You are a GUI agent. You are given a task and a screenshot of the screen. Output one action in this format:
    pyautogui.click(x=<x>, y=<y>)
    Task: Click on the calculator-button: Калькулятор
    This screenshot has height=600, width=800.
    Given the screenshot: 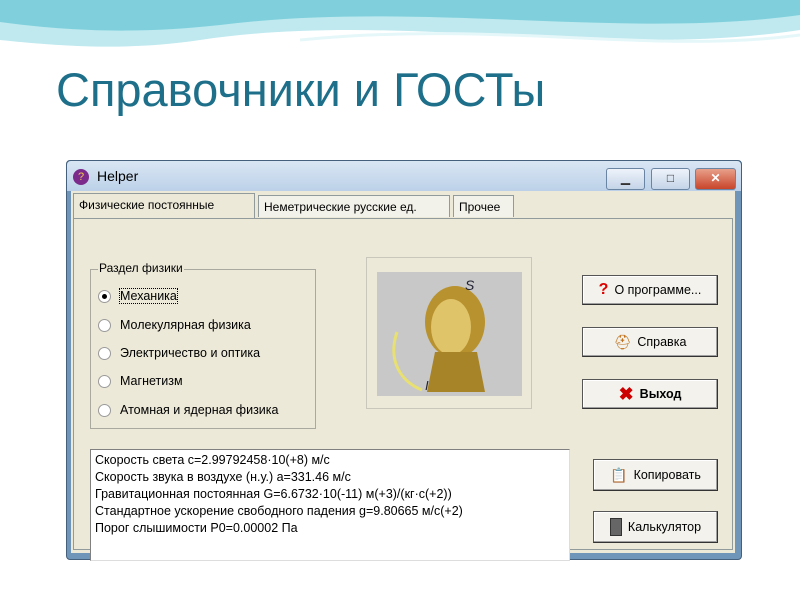 What is the action you would take?
    pyautogui.click(x=655, y=527)
    